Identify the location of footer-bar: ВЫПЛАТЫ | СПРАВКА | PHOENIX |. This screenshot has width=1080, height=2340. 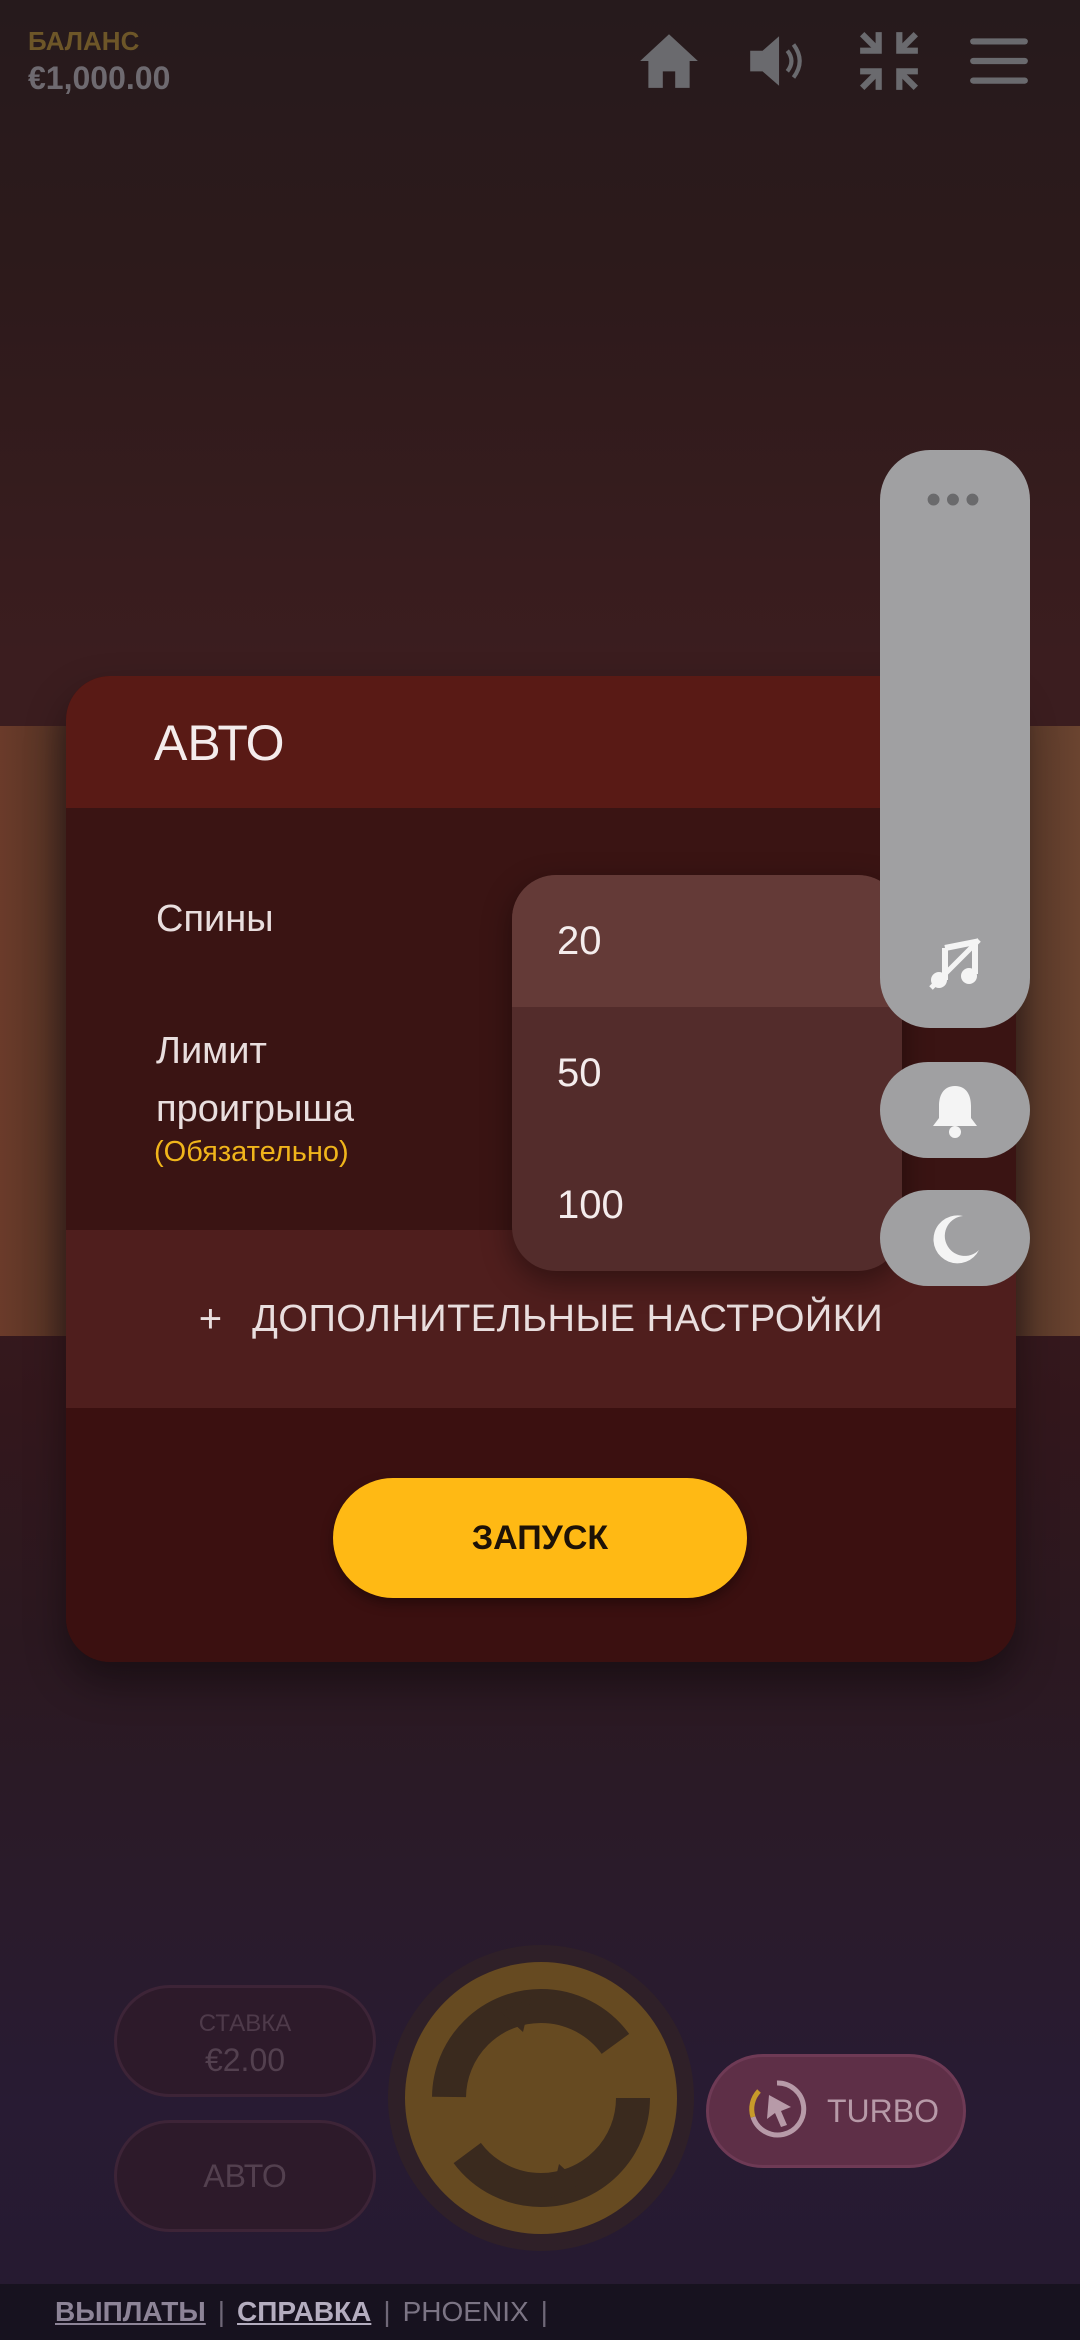
(540, 2312).